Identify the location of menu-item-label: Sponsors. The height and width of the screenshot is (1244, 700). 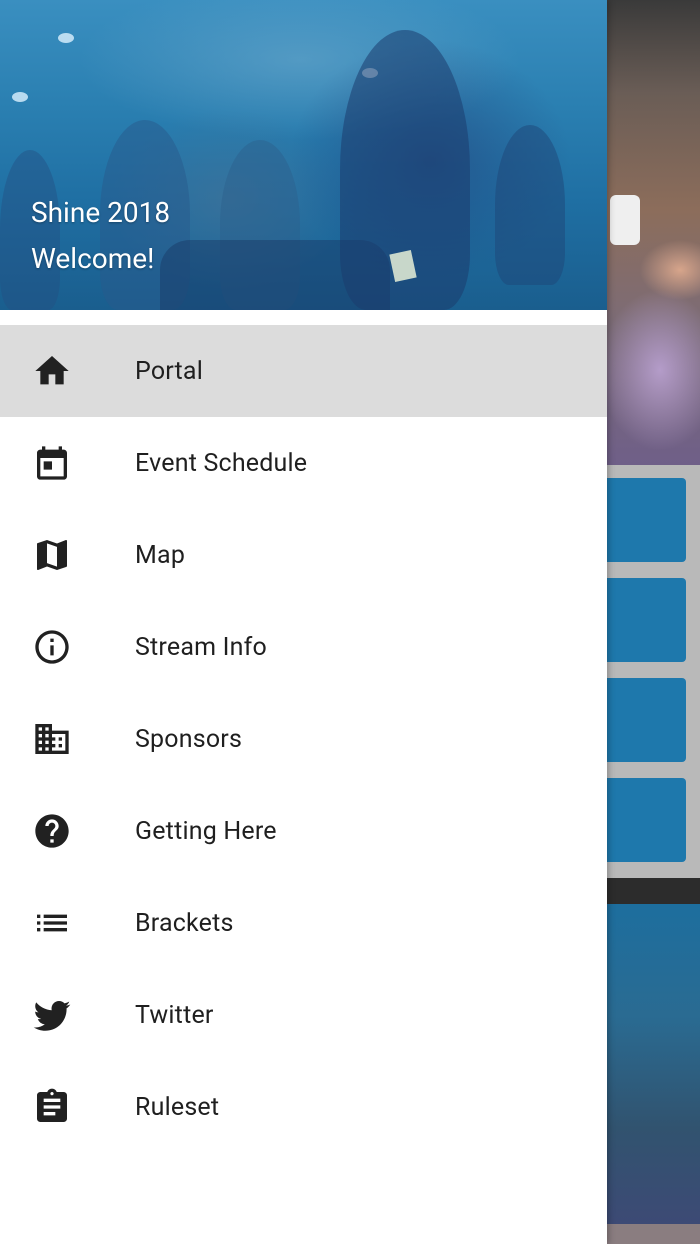
(189, 739).